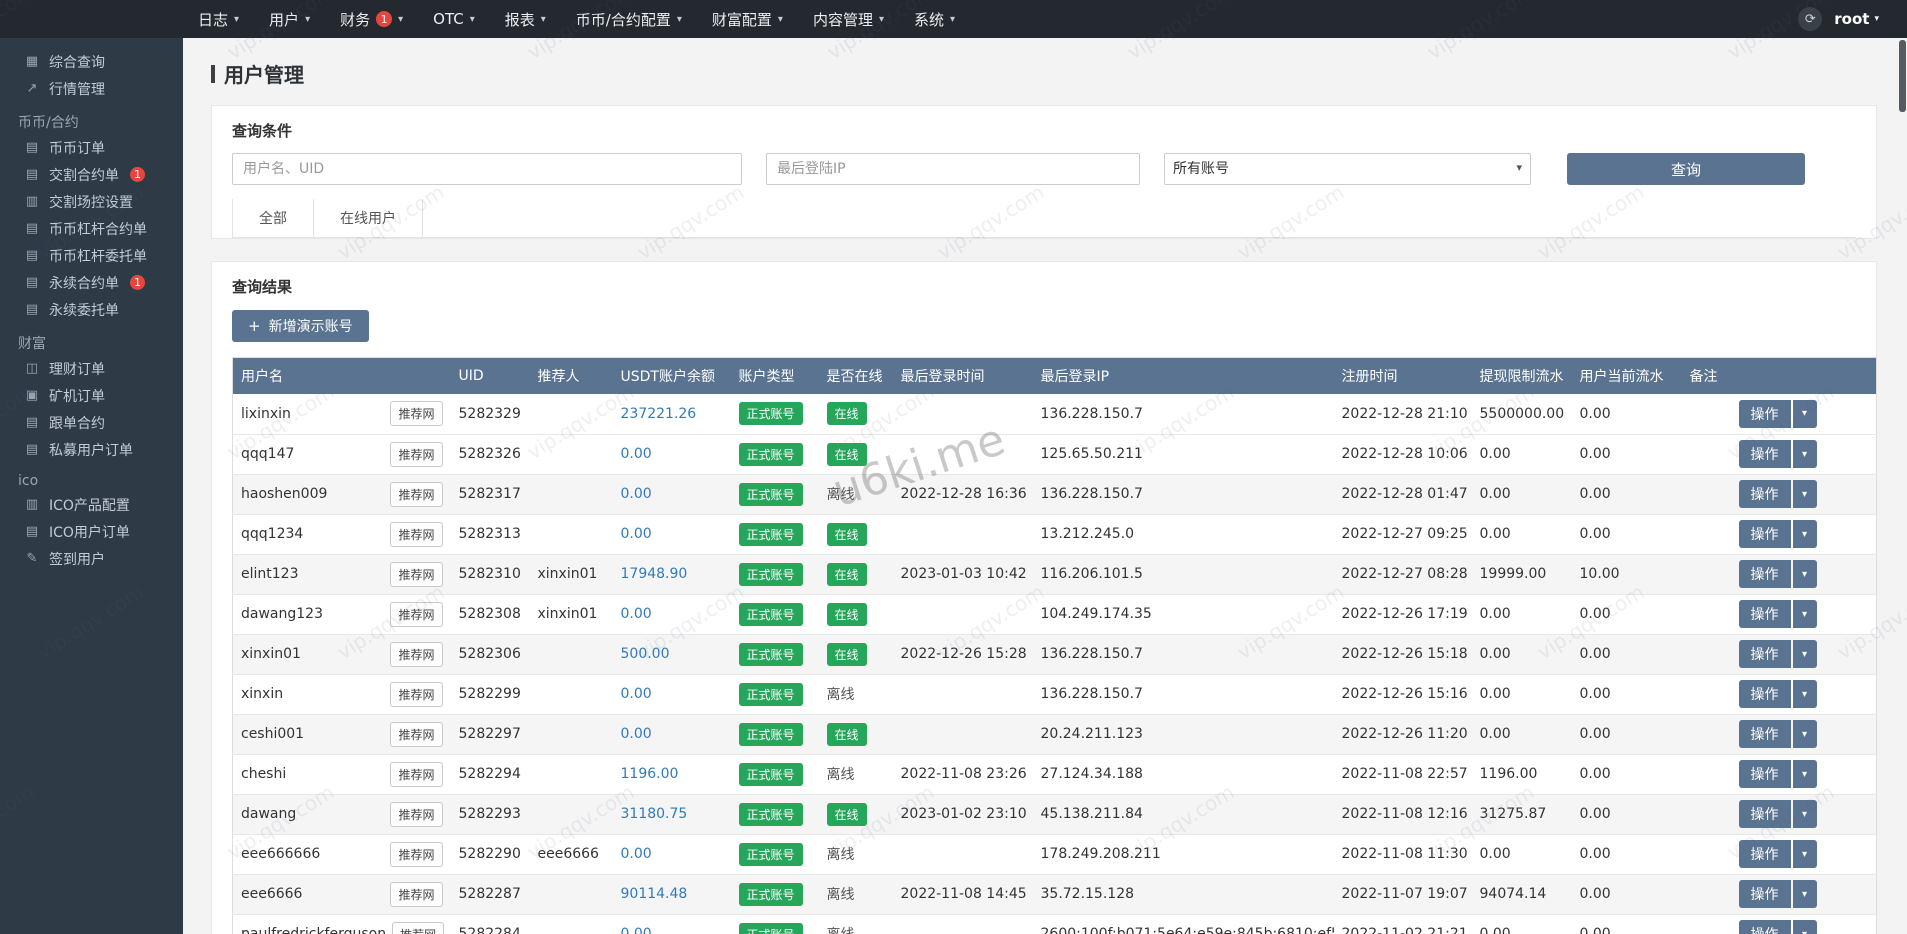  What do you see at coordinates (91, 255) in the screenshot?
I see `sidebar-item-leverage-entrust-orders: ▤ 币币杠杆委托单` at bounding box center [91, 255].